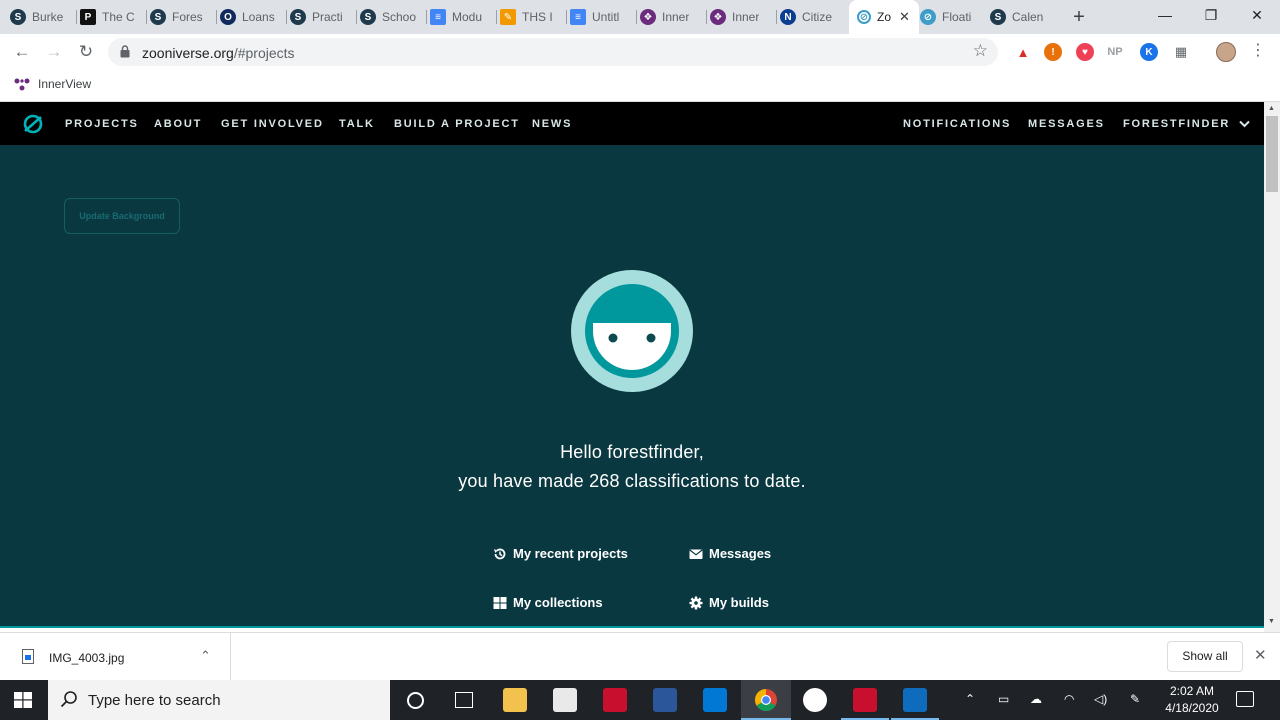  What do you see at coordinates (811, 17) in the screenshot?
I see `tab-citize: N Citize` at bounding box center [811, 17].